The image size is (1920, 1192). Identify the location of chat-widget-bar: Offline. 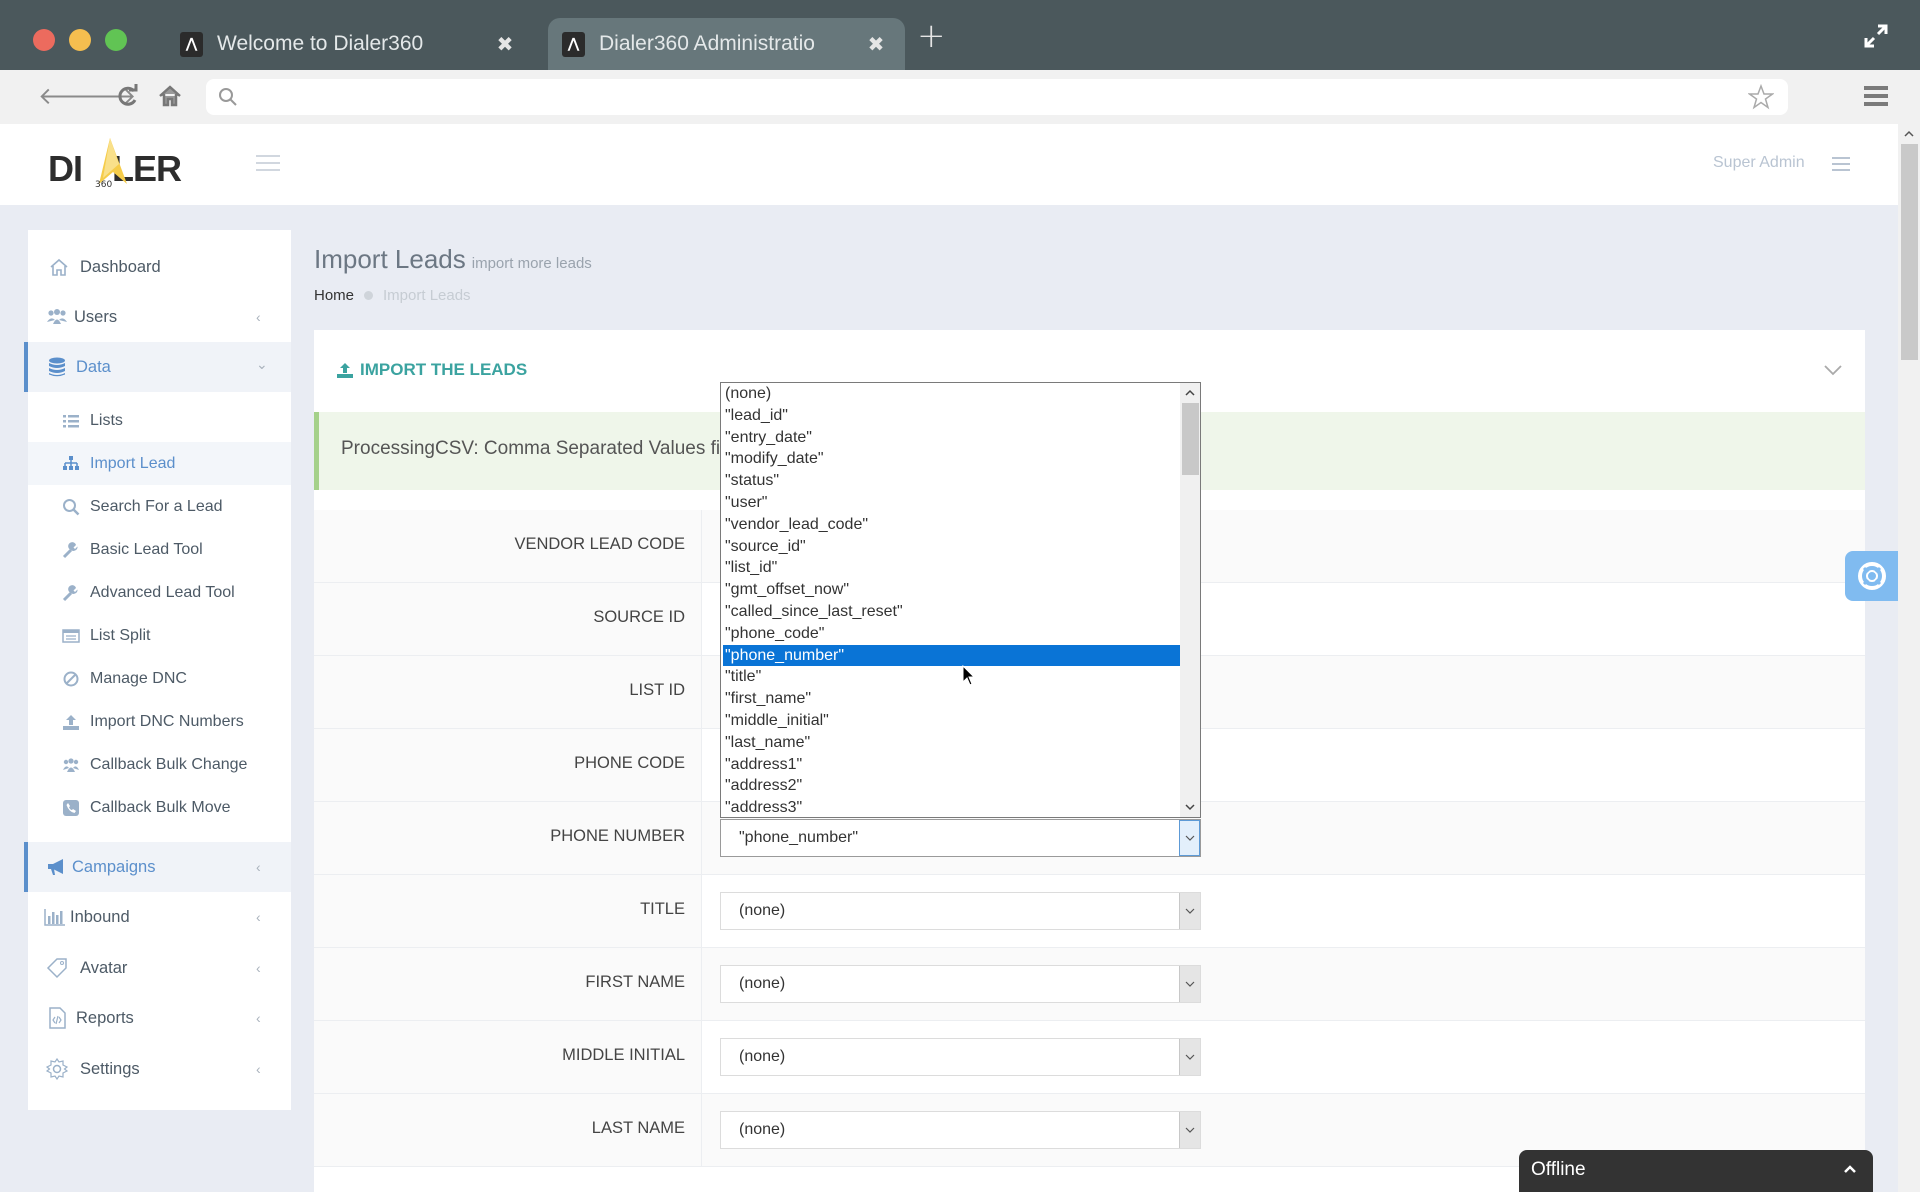
(1696, 1171).